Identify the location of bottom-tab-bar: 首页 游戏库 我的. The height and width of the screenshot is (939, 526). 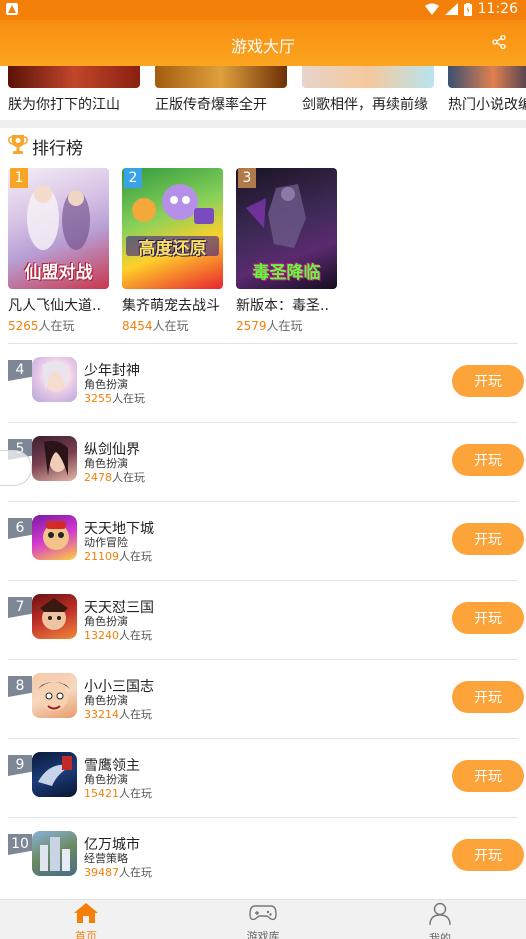
(263, 919).